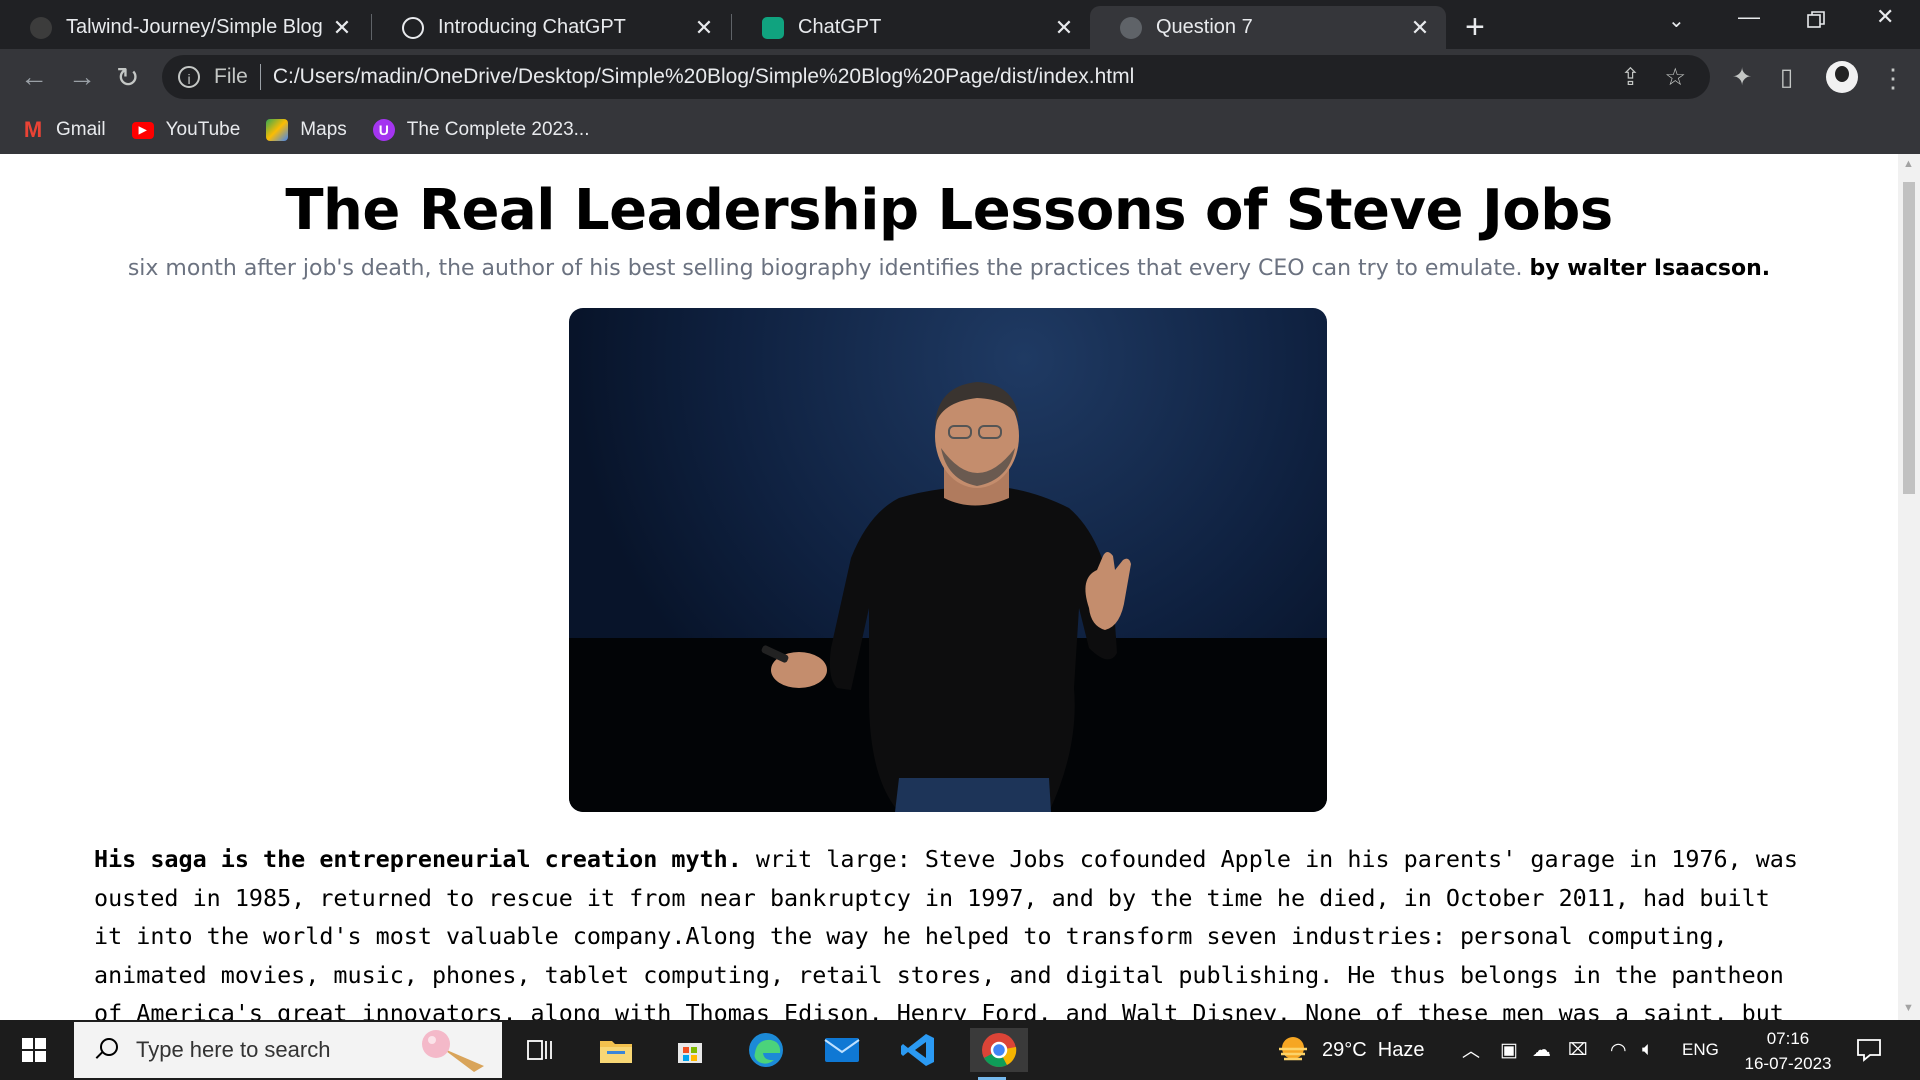 The image size is (1920, 1080). What do you see at coordinates (842, 1050) in the screenshot?
I see `mail-icon` at bounding box center [842, 1050].